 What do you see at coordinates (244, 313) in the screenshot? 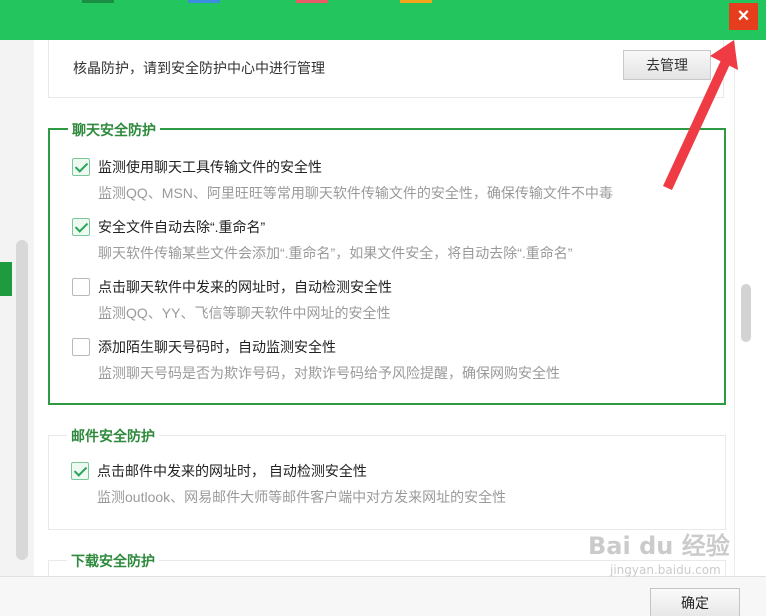
I see `option-description: 监测QQ、YY、飞信等聊天软件中网址的安全性` at bounding box center [244, 313].